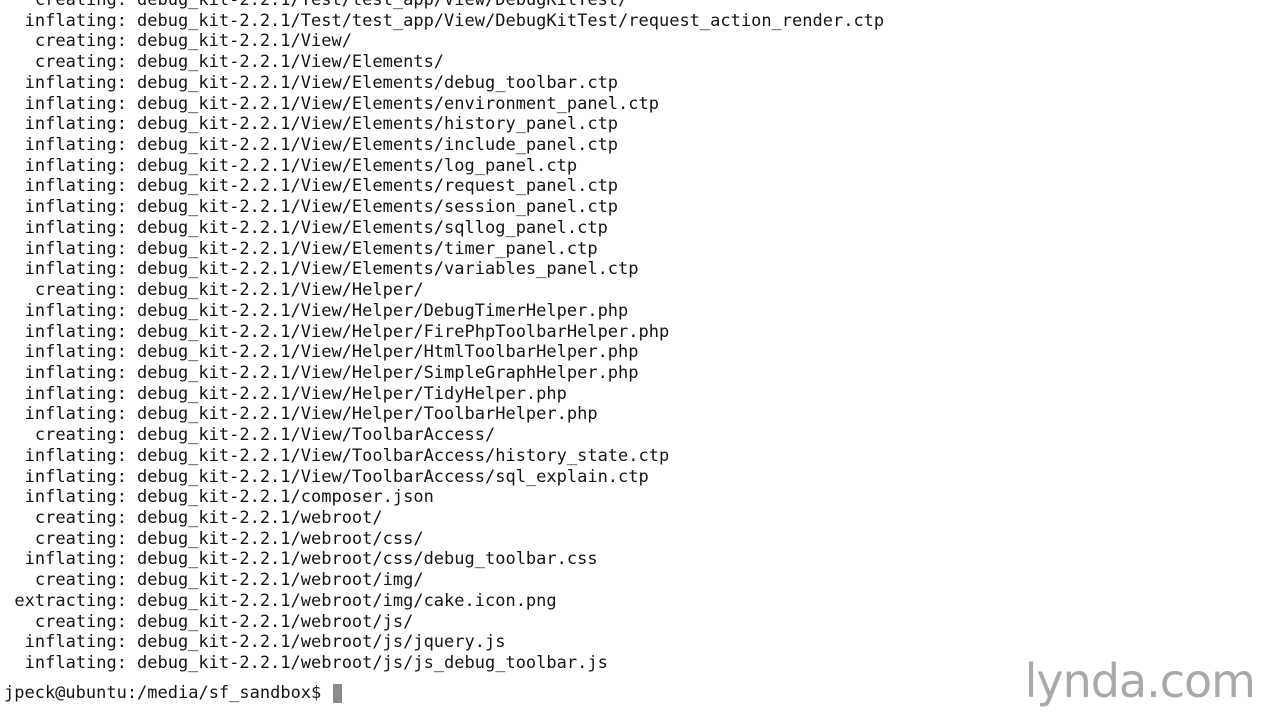  What do you see at coordinates (285, 497) in the screenshot?
I see `line-path: debug_kit-2.2.1/composer.json` at bounding box center [285, 497].